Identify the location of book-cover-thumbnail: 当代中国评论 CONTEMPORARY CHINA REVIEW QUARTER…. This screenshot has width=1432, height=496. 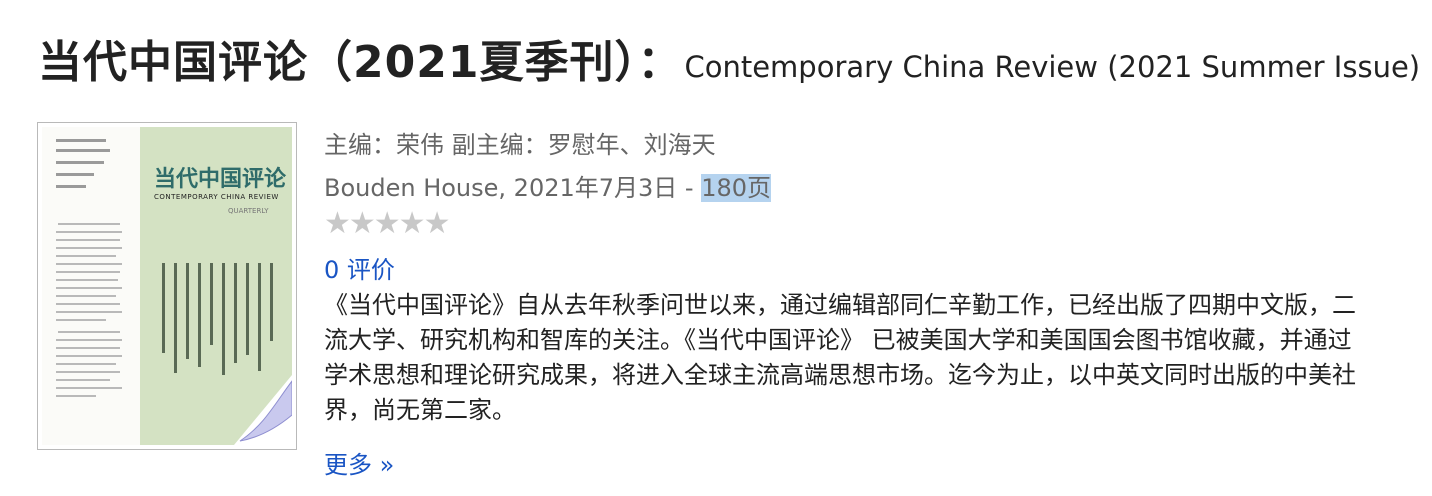
(167, 286).